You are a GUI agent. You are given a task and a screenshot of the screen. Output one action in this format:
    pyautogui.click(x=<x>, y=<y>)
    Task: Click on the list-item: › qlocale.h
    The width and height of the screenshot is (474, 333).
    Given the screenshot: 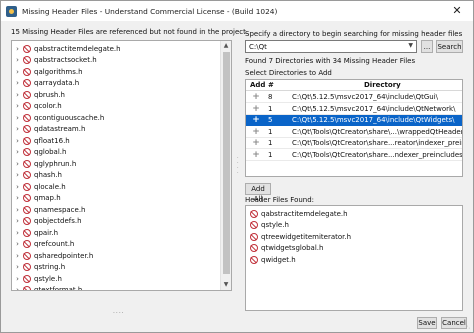 What is the action you would take?
    pyautogui.click(x=116, y=187)
    